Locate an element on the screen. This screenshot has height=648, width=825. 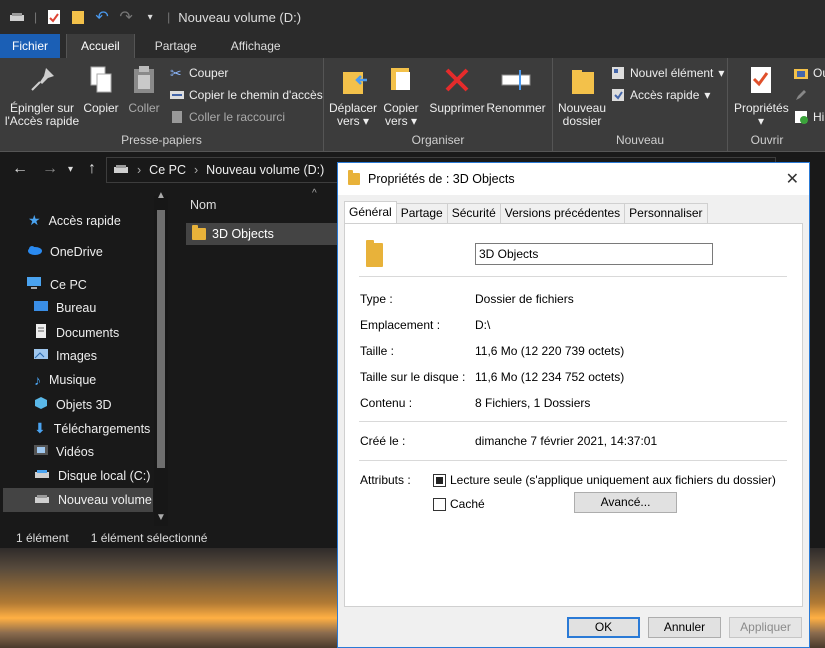
sidebar-item-label: Nouveau volume ( is located at coordinates (109, 500).